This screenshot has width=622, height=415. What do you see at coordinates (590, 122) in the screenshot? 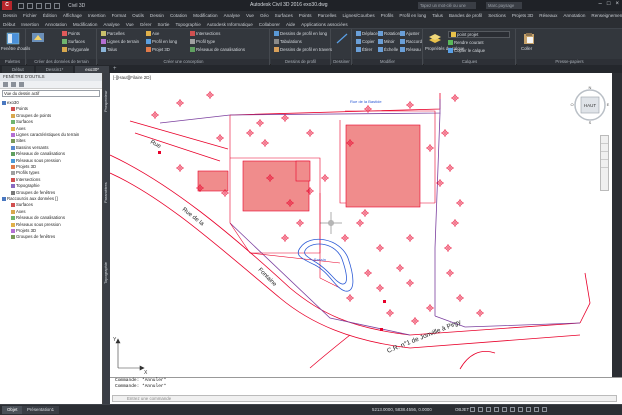
I see `viewcube-south: S` at bounding box center [590, 122].